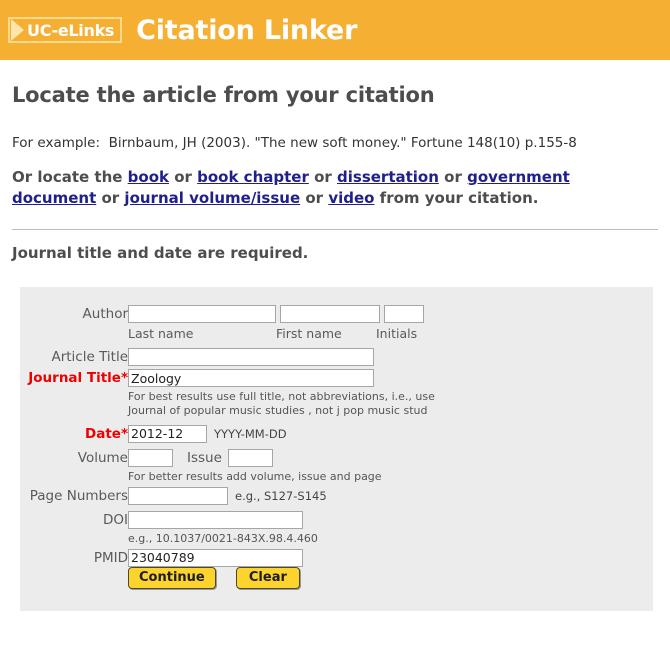 The height and width of the screenshot is (666, 670). What do you see at coordinates (89, 357) in the screenshot?
I see `article-title-label: Article Title` at bounding box center [89, 357].